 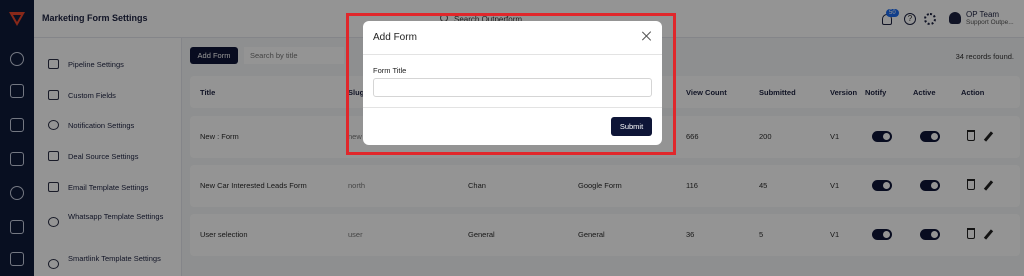 What do you see at coordinates (631, 126) in the screenshot?
I see `submit-button: Submit` at bounding box center [631, 126].